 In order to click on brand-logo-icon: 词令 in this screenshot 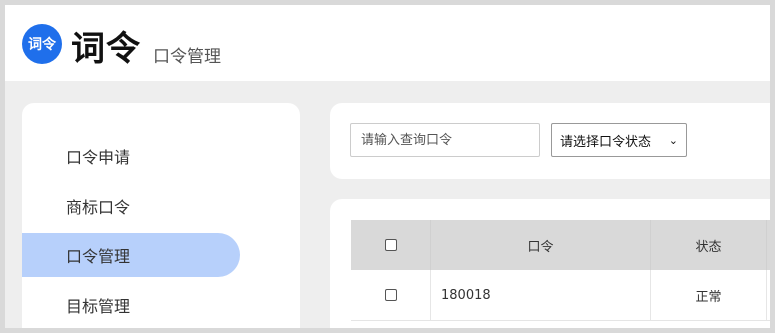, I will do `click(42, 44)`.